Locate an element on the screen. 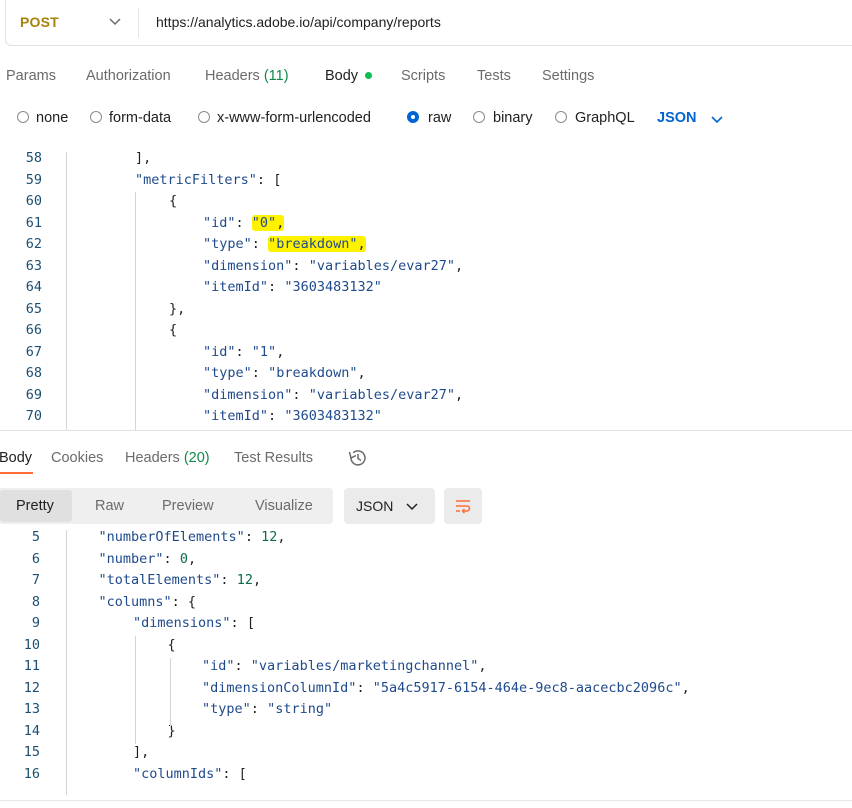 This screenshot has height=808, width=852. tab-scripts: Scripts is located at coordinates (423, 76).